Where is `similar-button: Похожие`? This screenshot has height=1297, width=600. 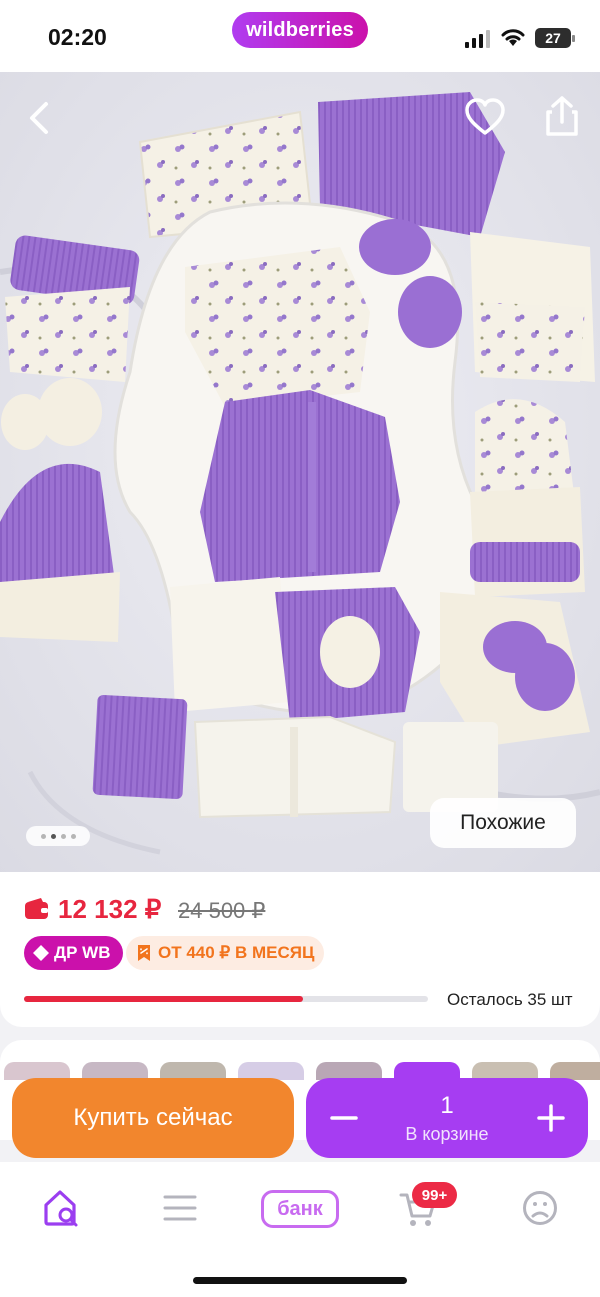 similar-button: Похожие is located at coordinates (503, 823).